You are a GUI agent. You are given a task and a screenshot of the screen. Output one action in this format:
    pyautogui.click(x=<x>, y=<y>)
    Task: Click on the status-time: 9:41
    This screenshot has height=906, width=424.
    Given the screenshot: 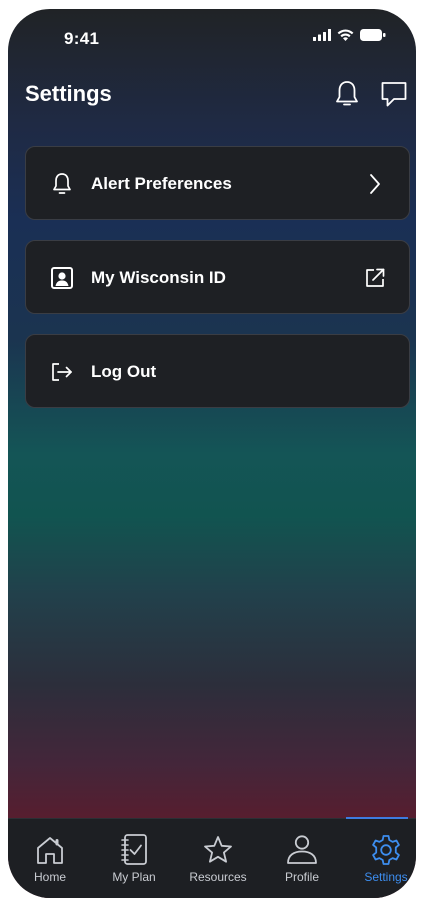 What is the action you would take?
    pyautogui.click(x=82, y=38)
    